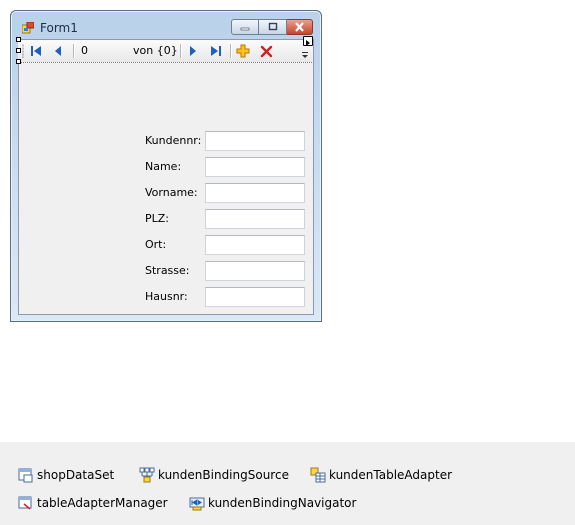 The height and width of the screenshot is (525, 575). I want to click on move-first-button, so click(36, 51).